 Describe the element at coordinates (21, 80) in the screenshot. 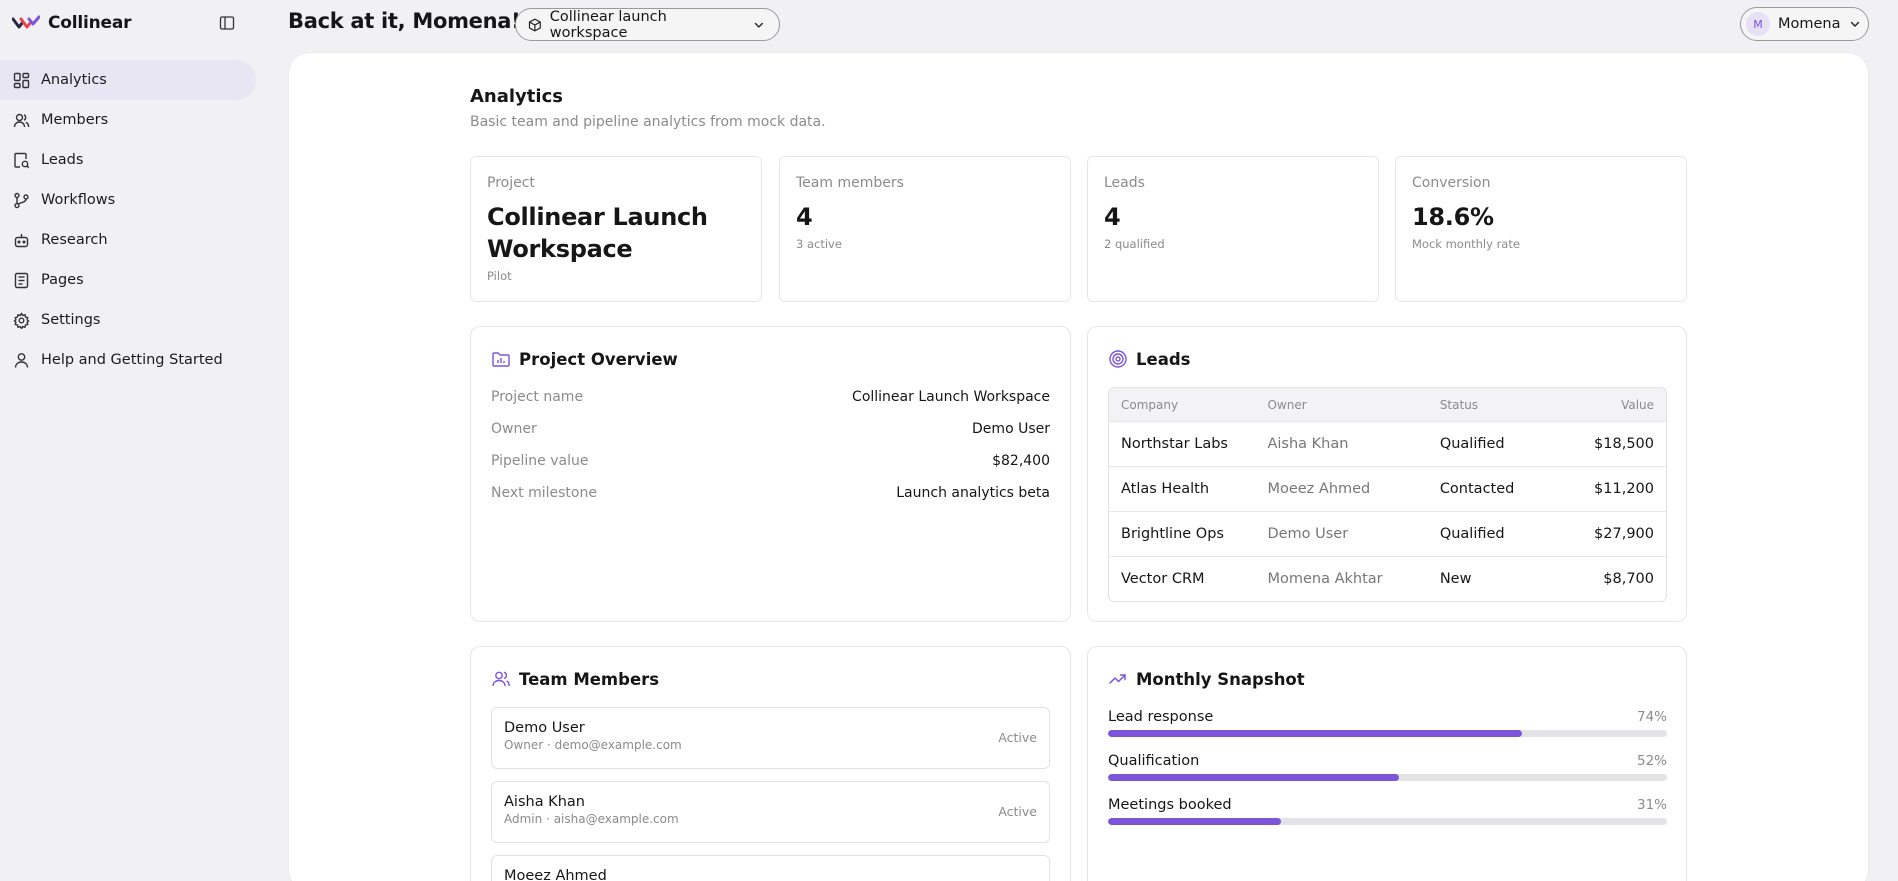

I see `dashboard-icon` at that location.